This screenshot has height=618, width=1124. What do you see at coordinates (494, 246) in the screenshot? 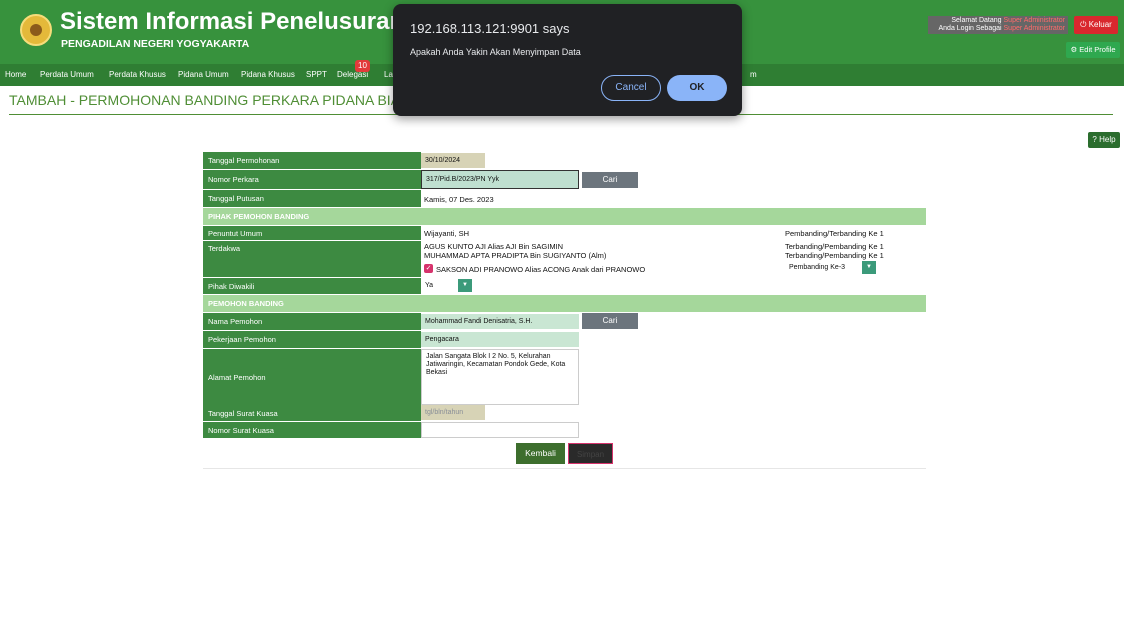
I see `terdakwa-name-1: AGUS KUNTO AJI Alias AJI Bin SAGIMIN` at bounding box center [494, 246].